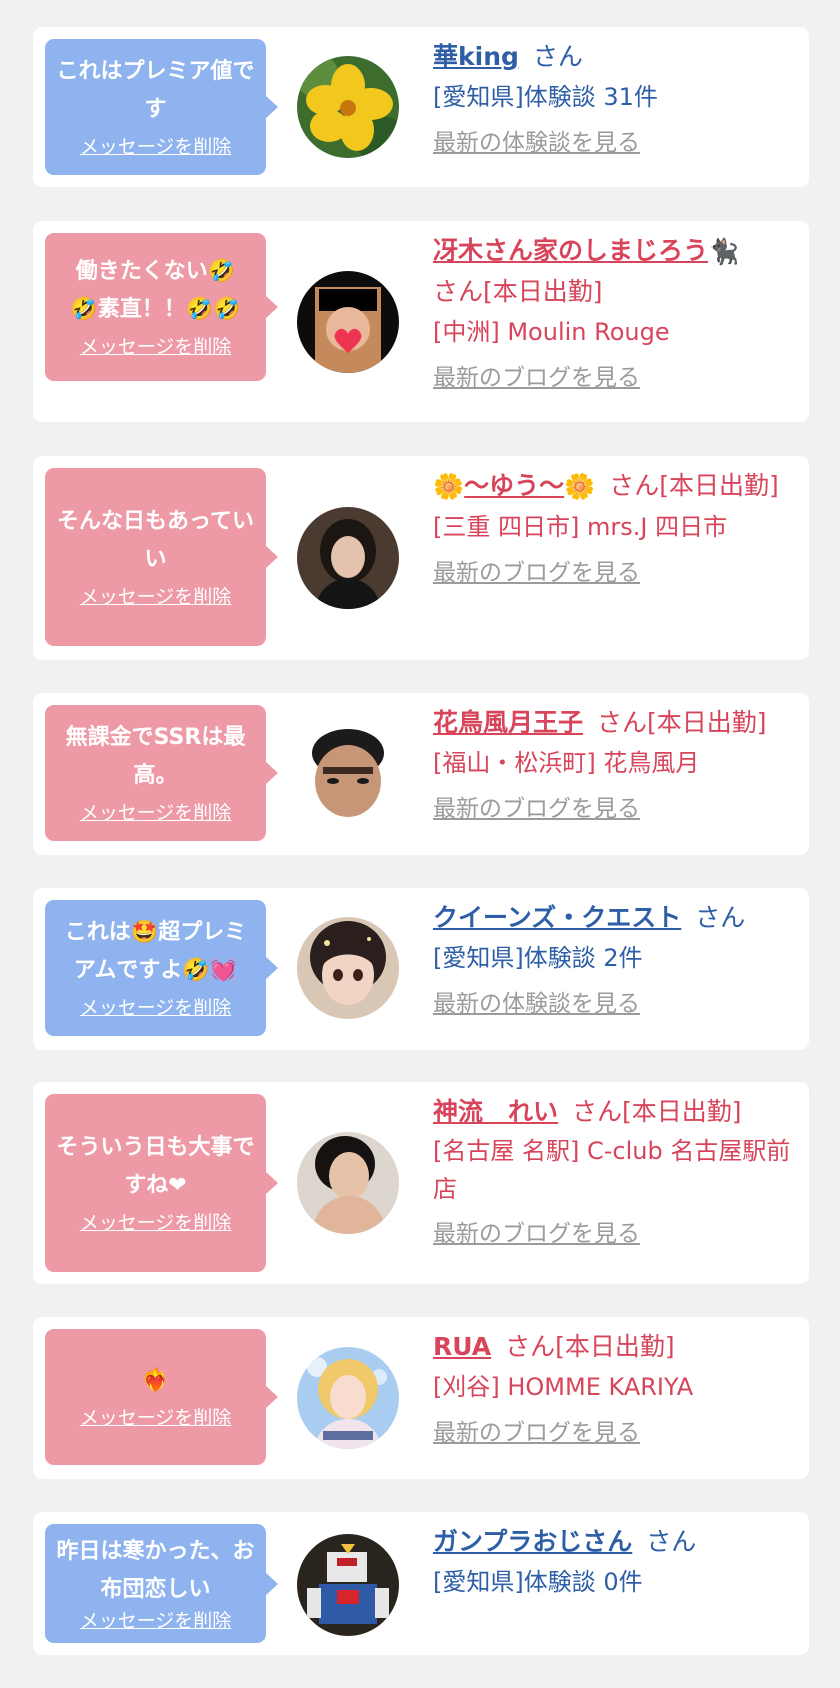 The width and height of the screenshot is (840, 1688). I want to click on message-text: これはプレミア値です, so click(155, 90).